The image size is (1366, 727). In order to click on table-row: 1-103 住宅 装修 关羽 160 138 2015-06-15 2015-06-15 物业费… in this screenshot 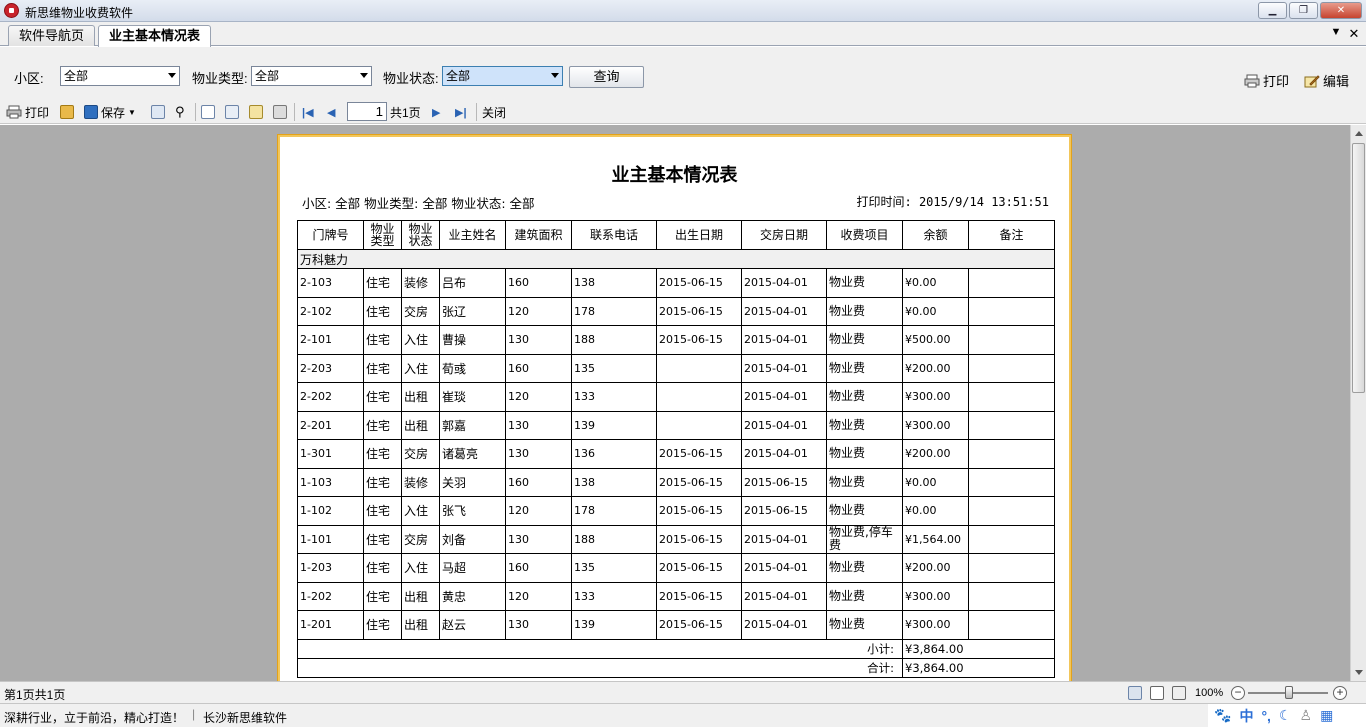, I will do `click(676, 482)`.